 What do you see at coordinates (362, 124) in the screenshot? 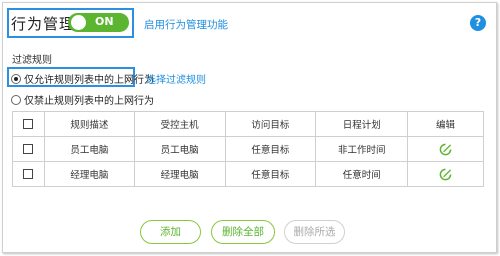
I see `col-header-schedule: 日程计划` at bounding box center [362, 124].